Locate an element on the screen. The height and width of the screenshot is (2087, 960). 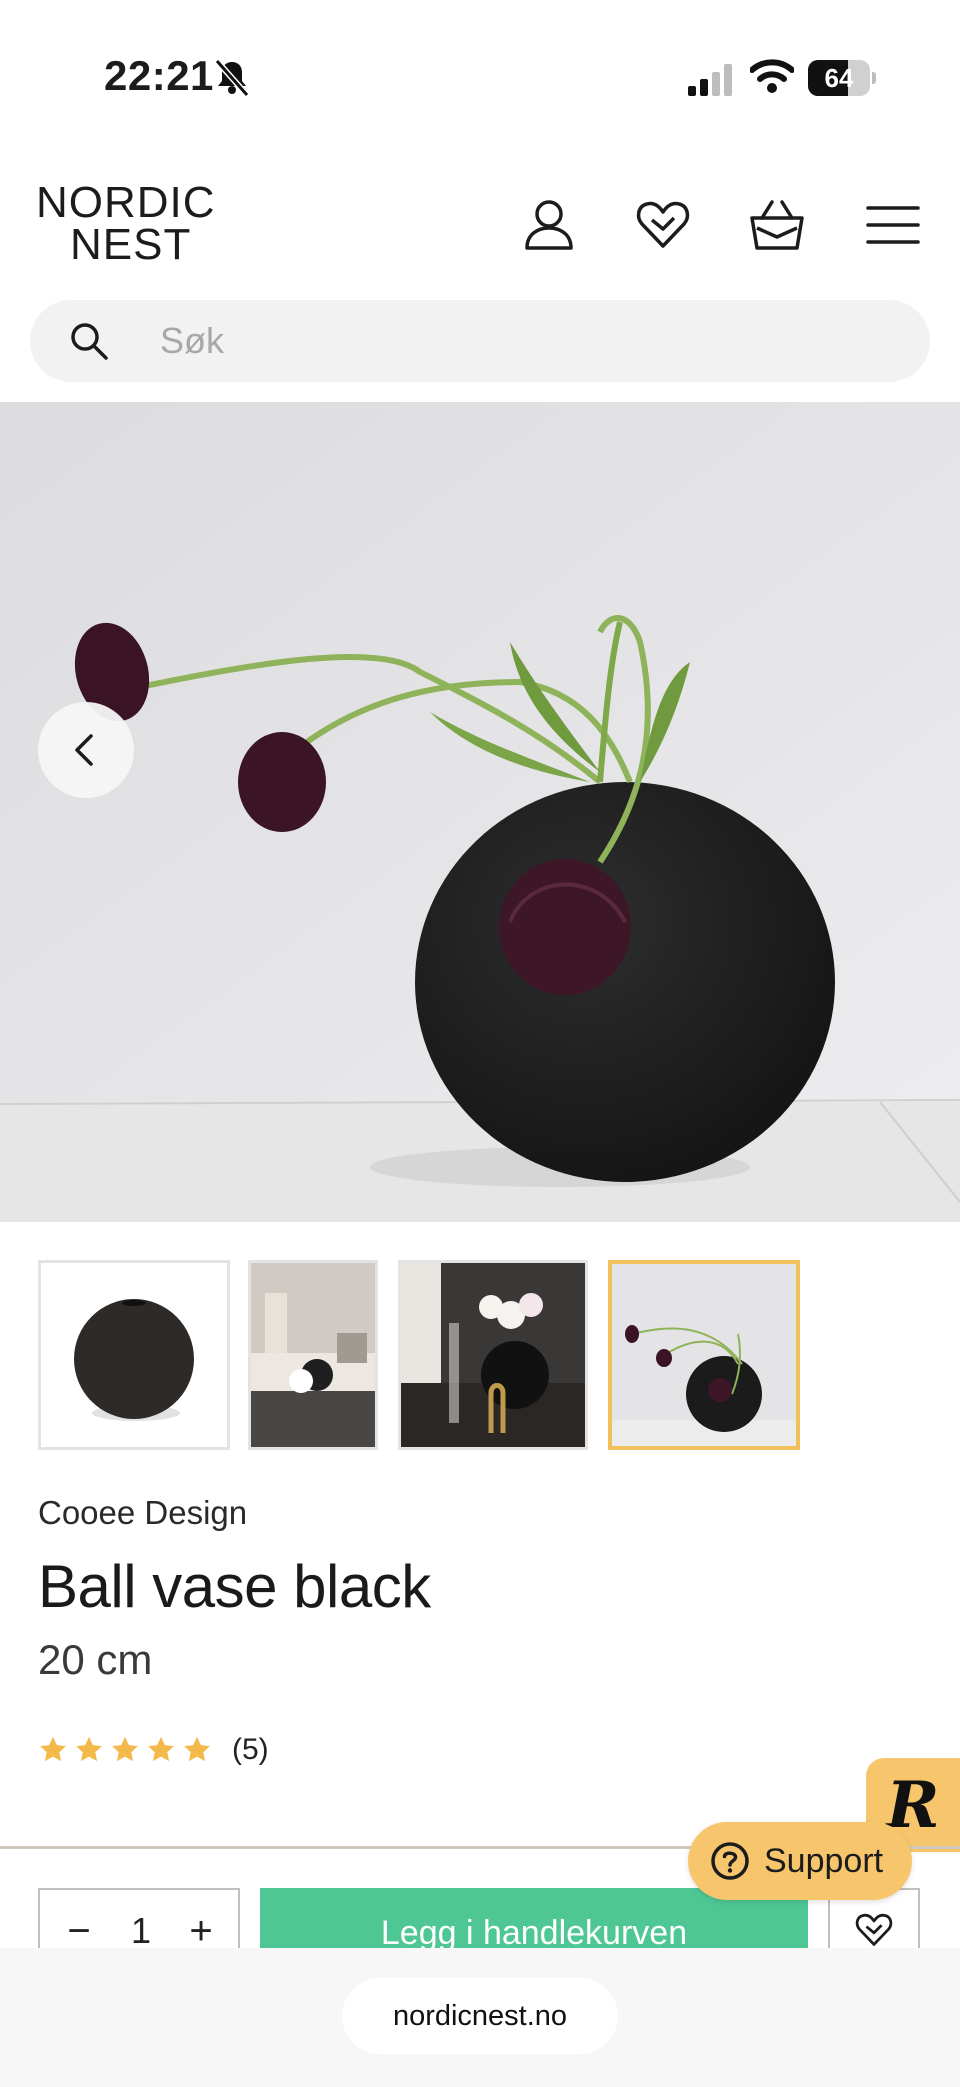
quantity-increase-button: + is located at coordinates (201, 1927).